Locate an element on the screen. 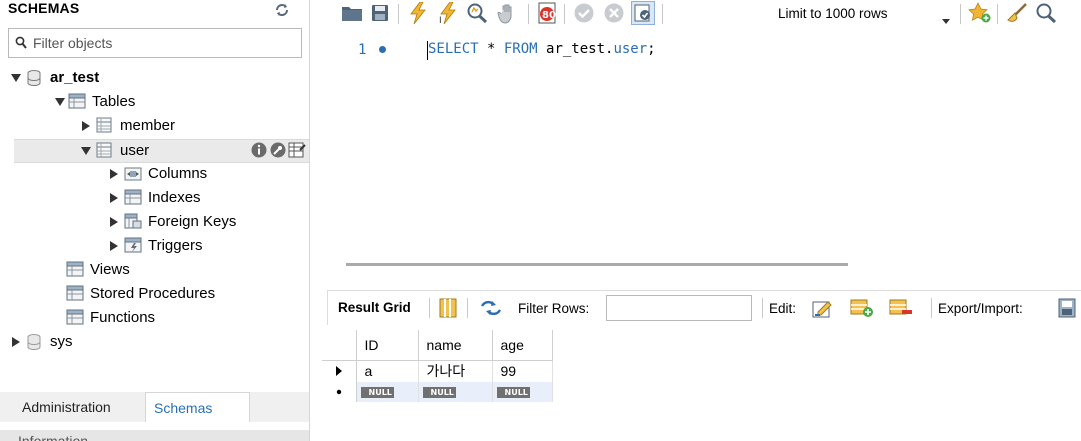  find-replace-icon is located at coordinates (1046, 13).